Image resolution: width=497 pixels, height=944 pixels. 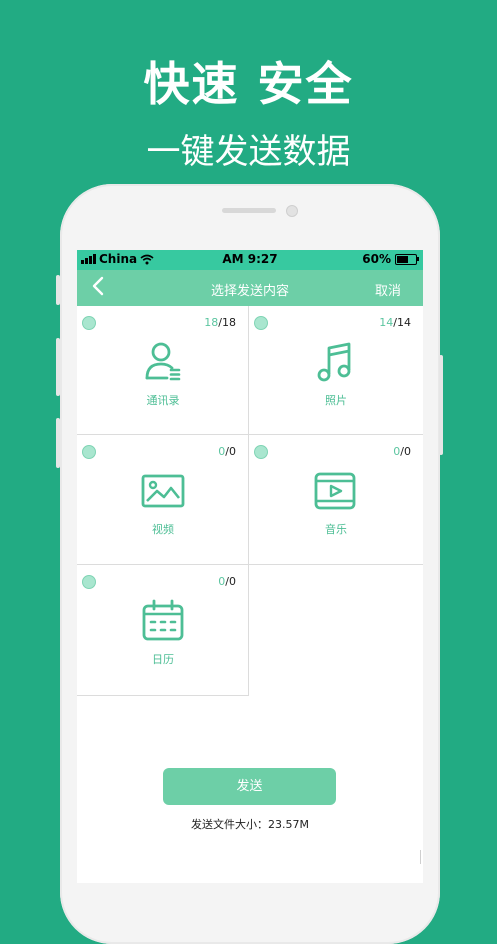 What do you see at coordinates (388, 289) in the screenshot?
I see `cancel-button: 取消` at bounding box center [388, 289].